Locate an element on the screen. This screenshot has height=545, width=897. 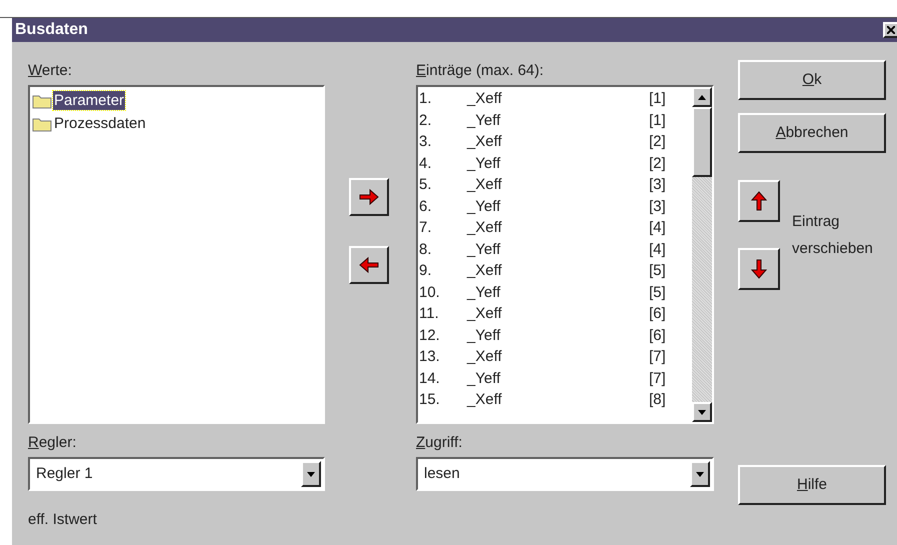
scrollbar is located at coordinates (702, 254).